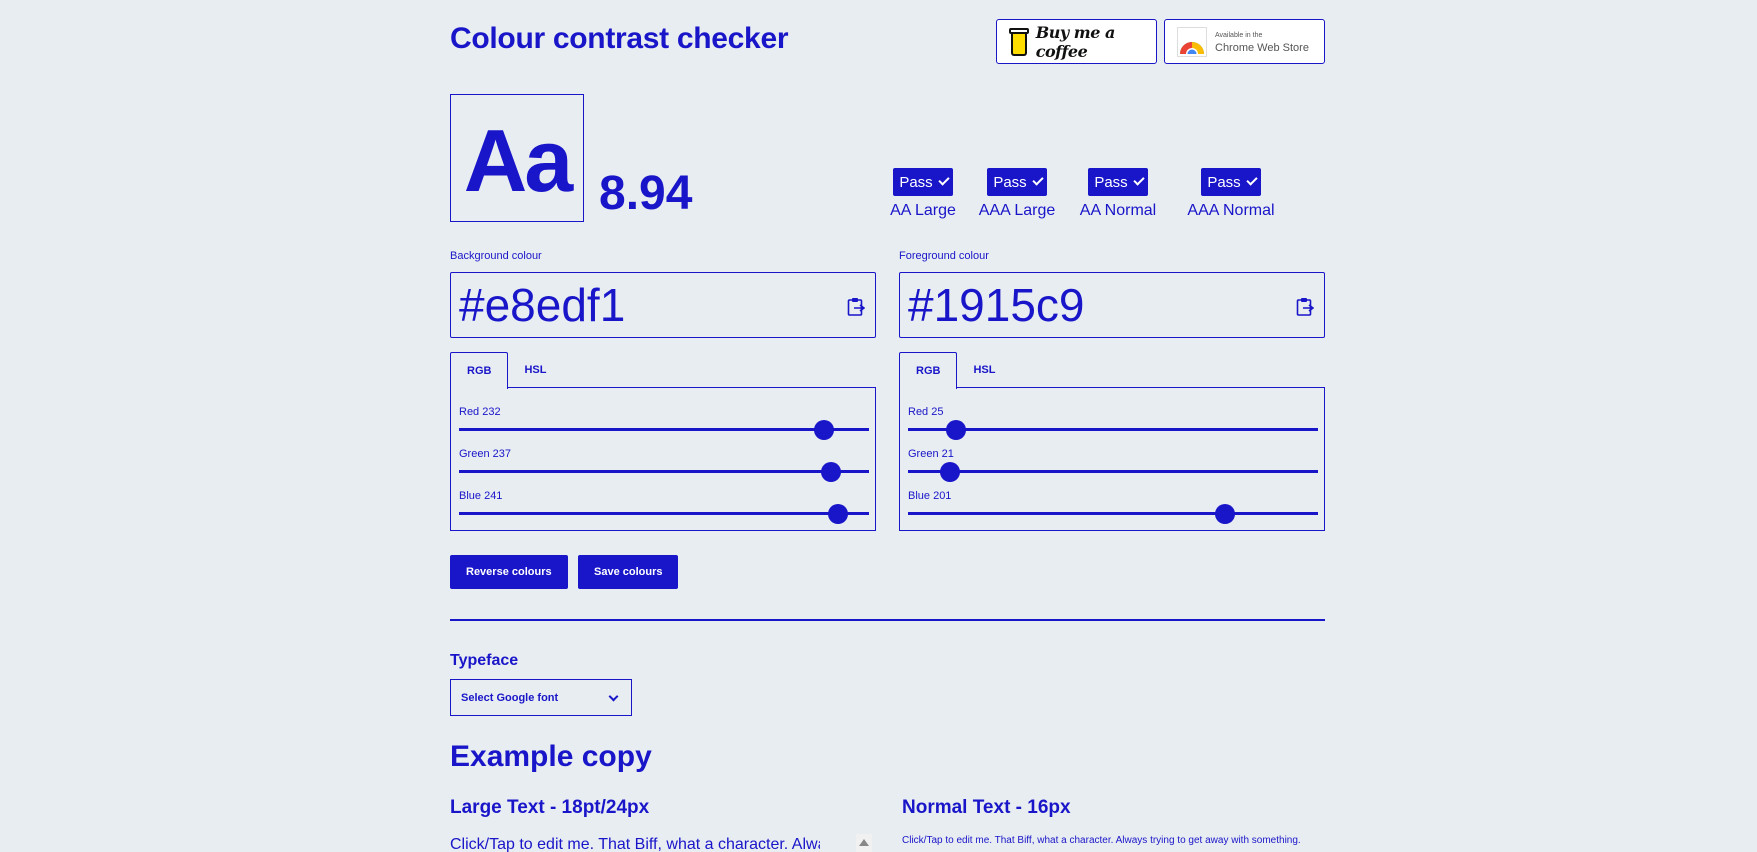 Image resolution: width=1757 pixels, height=852 pixels. I want to click on scroll-up-button, so click(864, 843).